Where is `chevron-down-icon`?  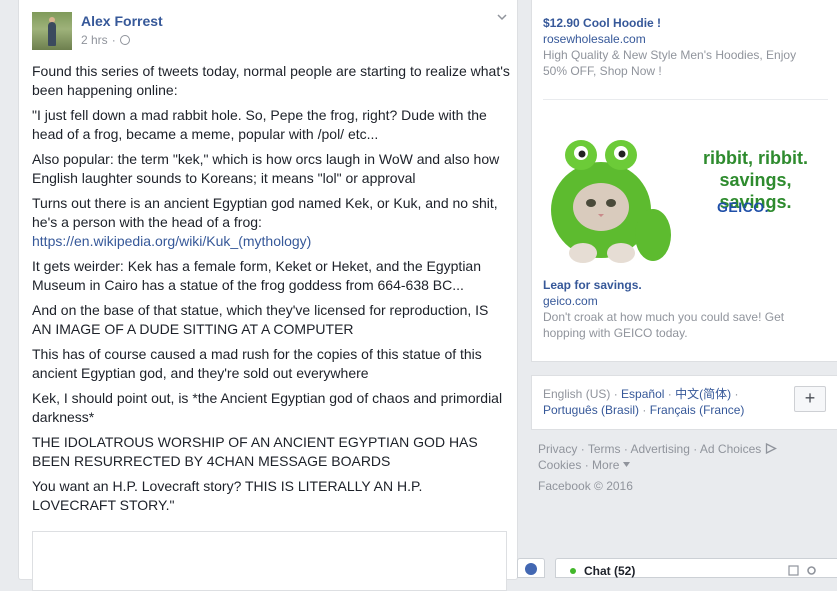
chevron-down-icon is located at coordinates (502, 17).